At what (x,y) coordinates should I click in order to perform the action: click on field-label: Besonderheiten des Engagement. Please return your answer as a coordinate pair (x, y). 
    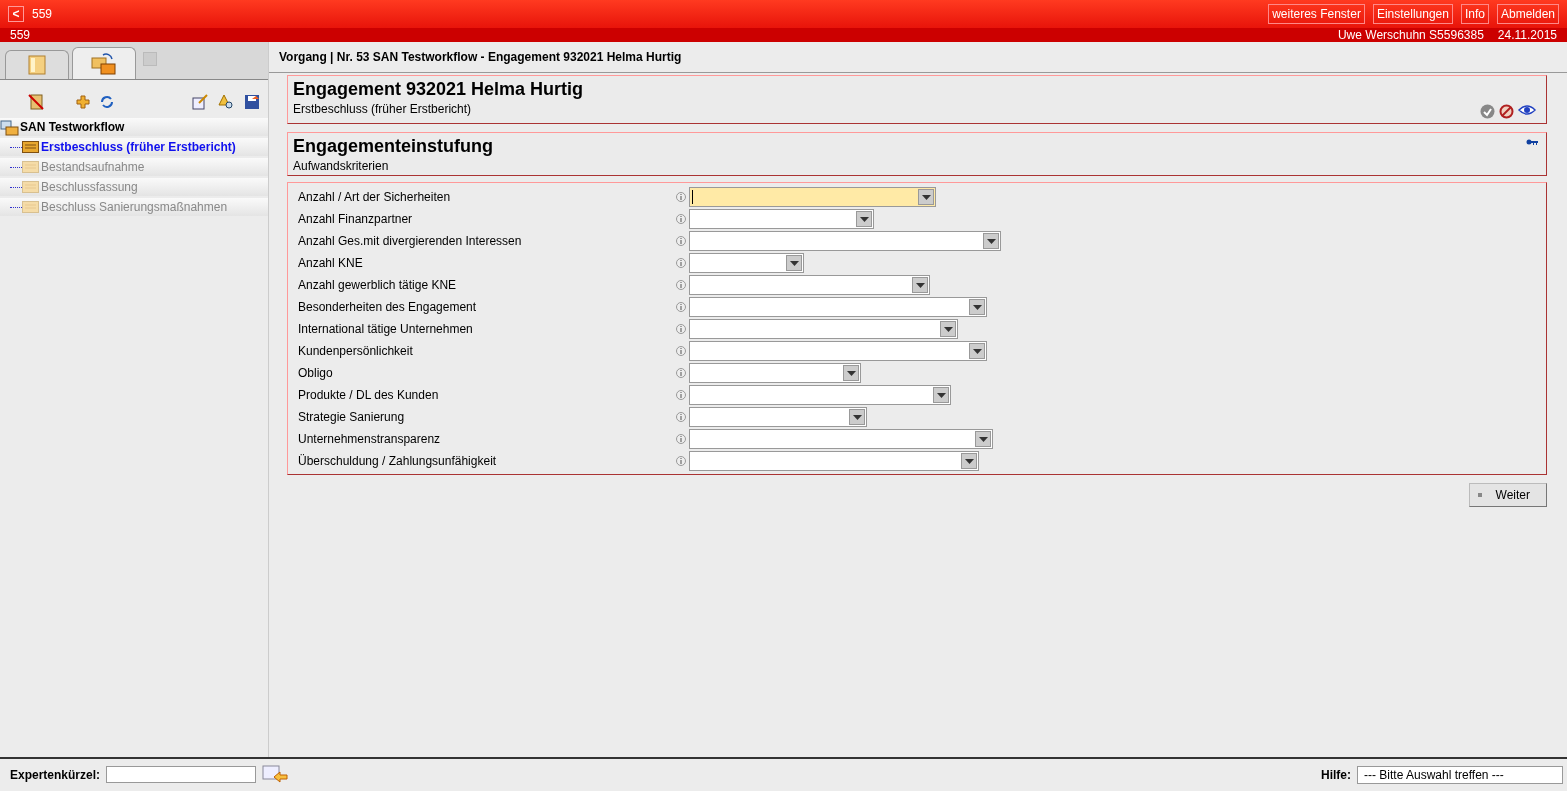
    Looking at the image, I should click on (388, 307).